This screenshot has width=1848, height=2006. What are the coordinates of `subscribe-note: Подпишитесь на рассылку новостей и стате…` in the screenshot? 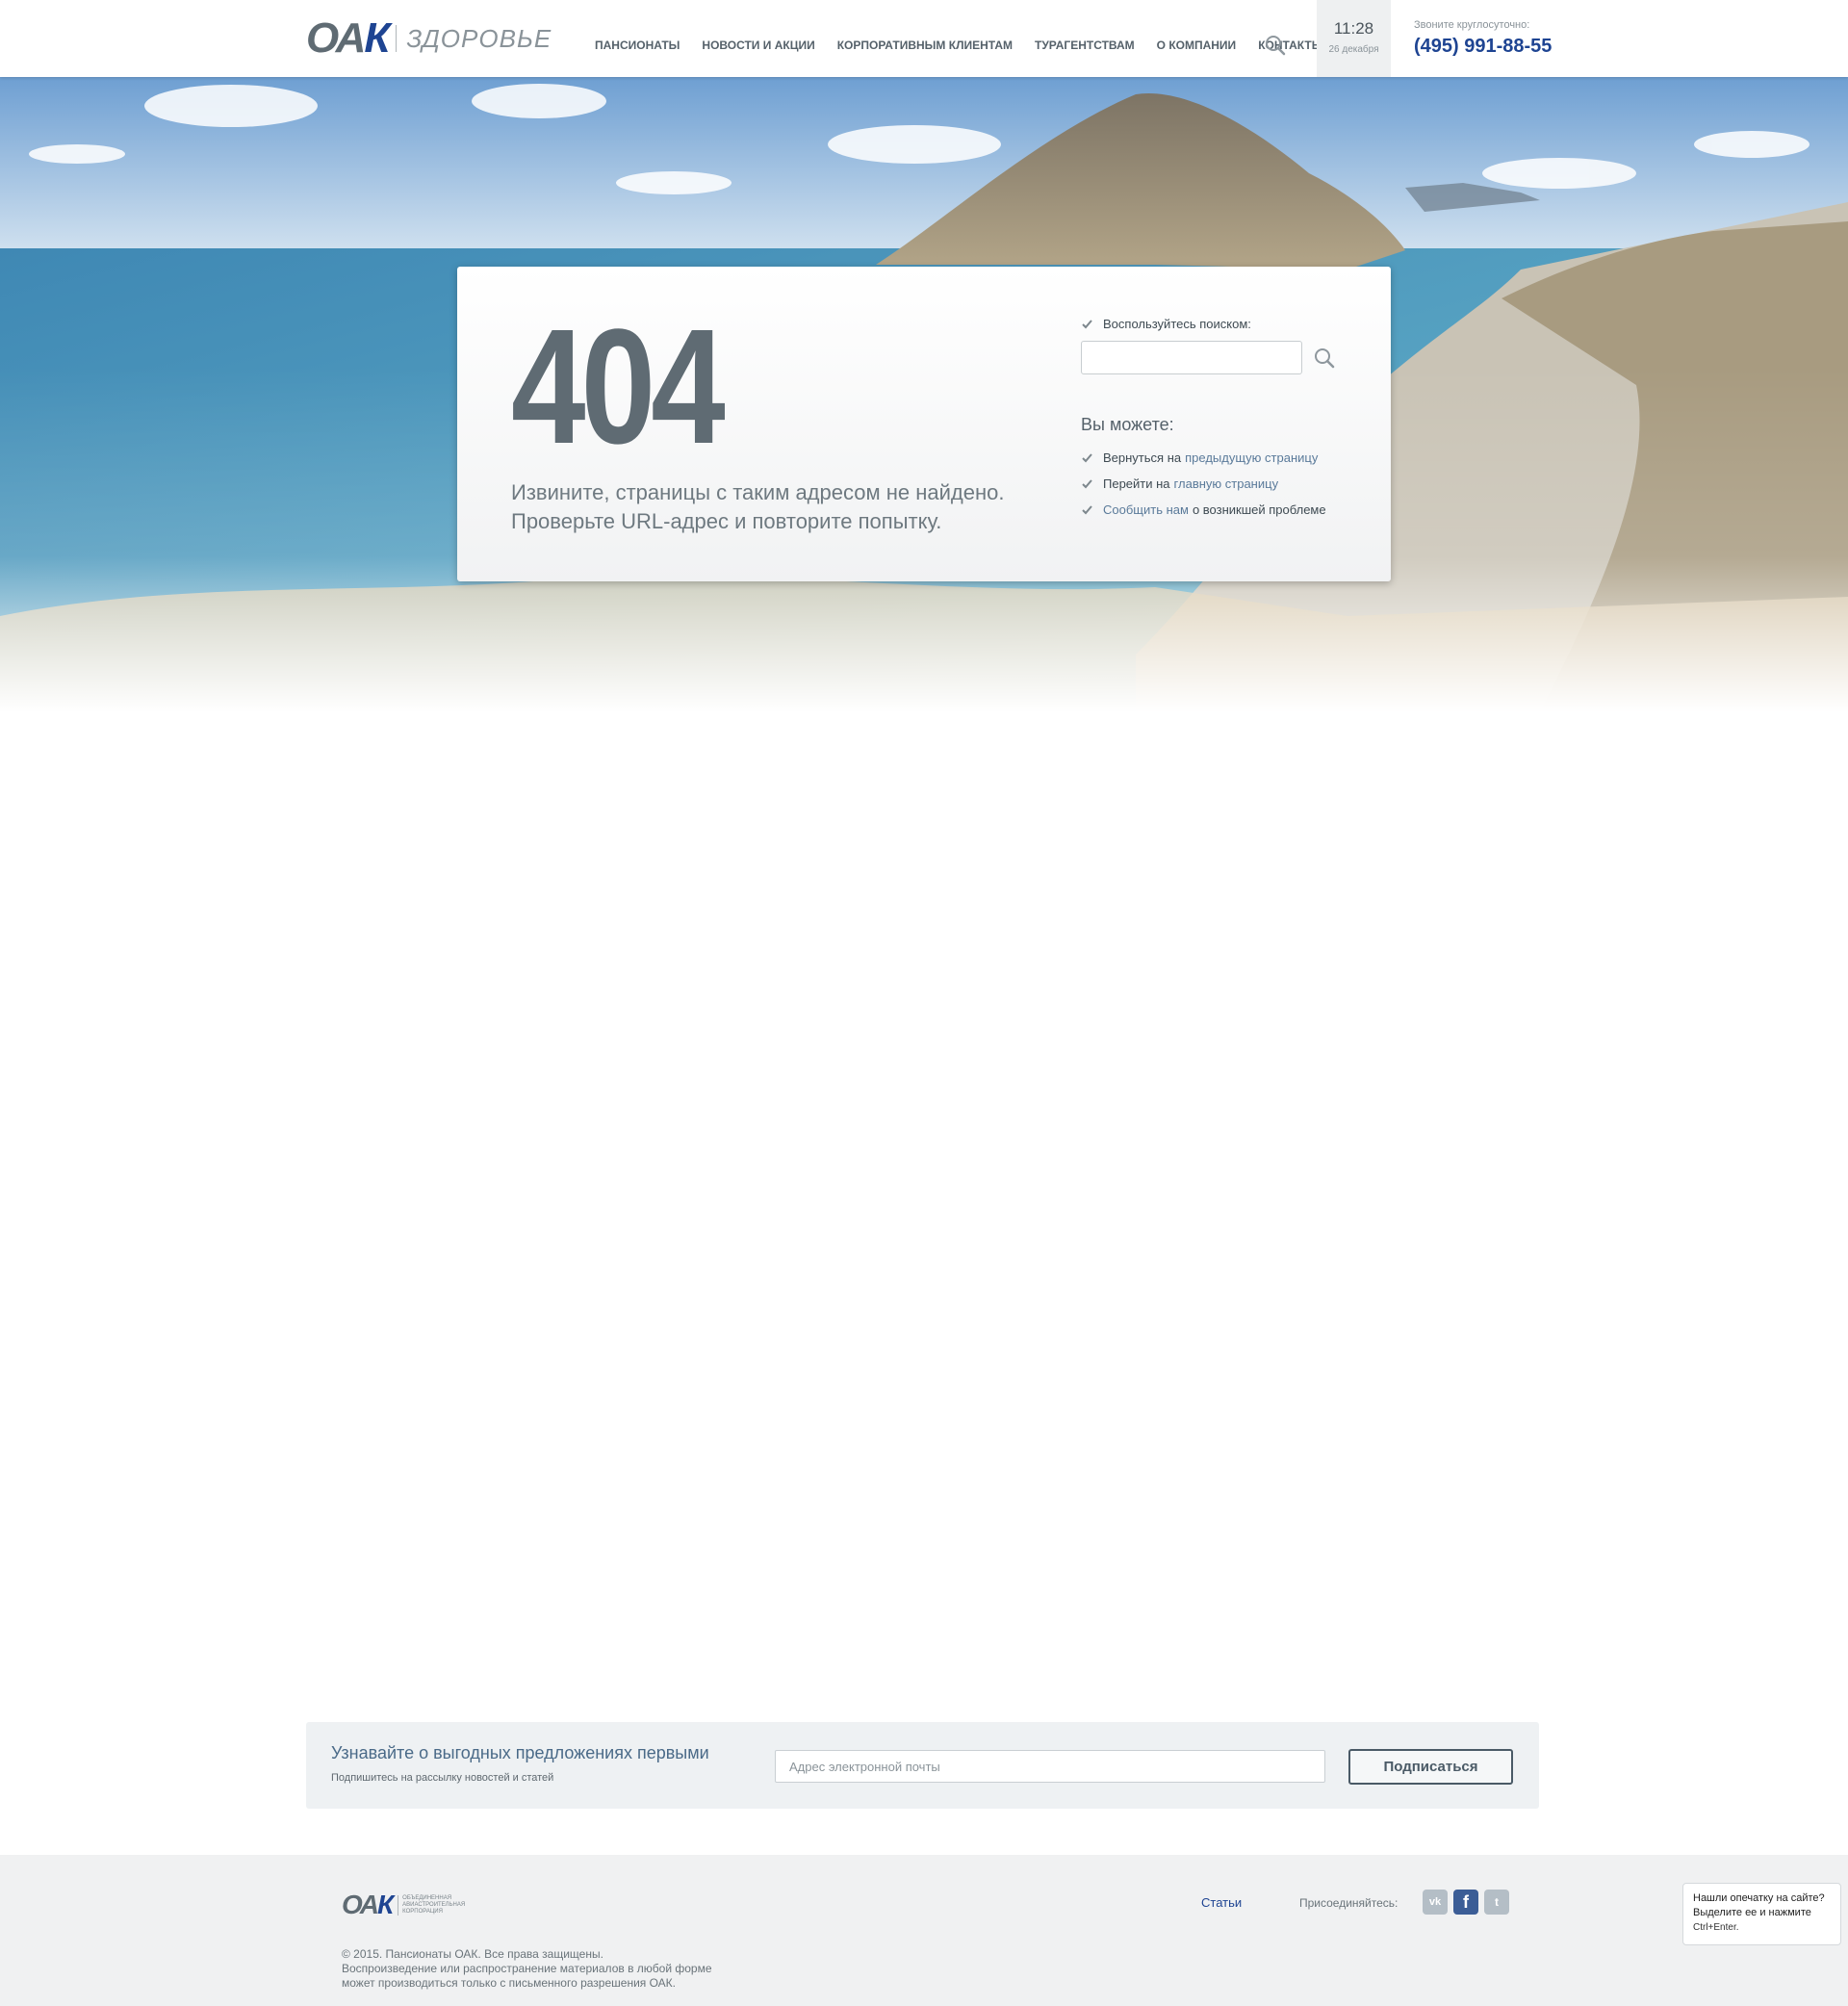 It's located at (442, 1778).